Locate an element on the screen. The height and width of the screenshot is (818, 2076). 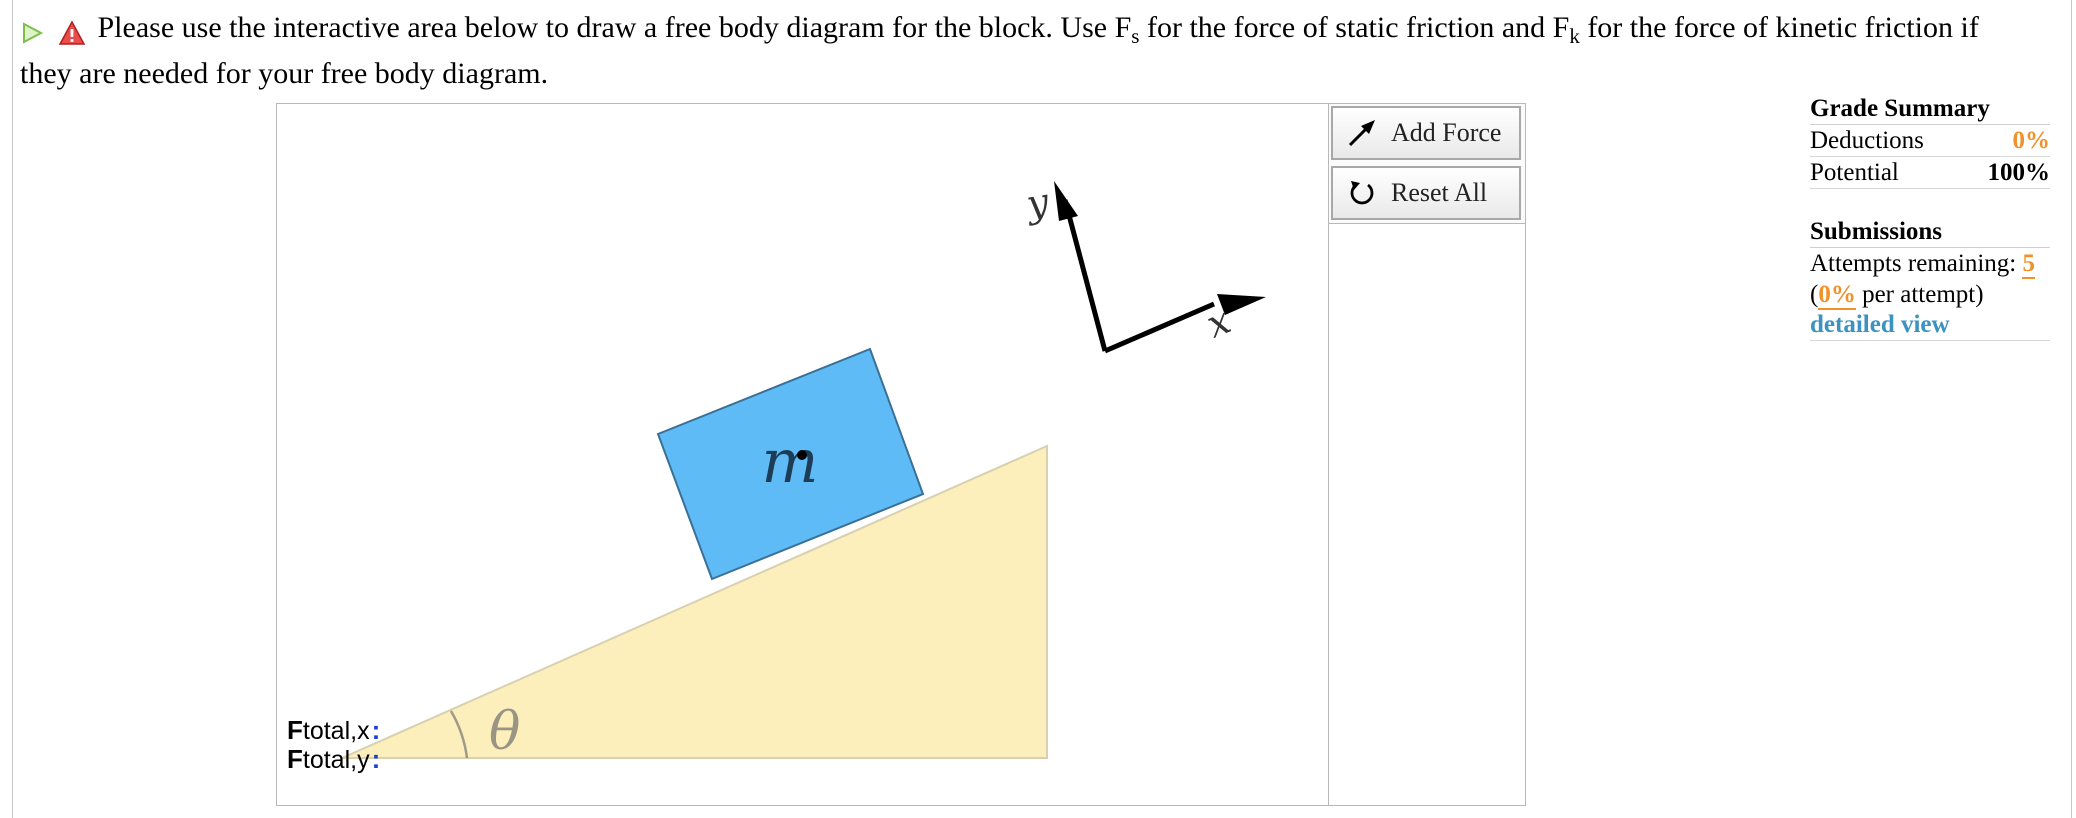
prompt-text-b: for the force of static friction and F is located at coordinates (1354, 27).